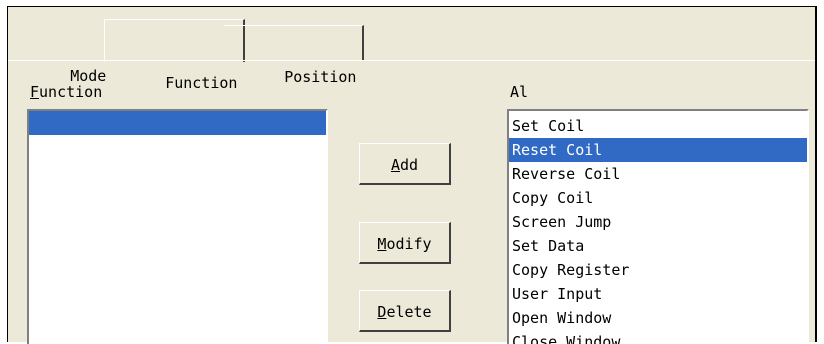  I want to click on action-list-item: Reset Coil, so click(658, 150).